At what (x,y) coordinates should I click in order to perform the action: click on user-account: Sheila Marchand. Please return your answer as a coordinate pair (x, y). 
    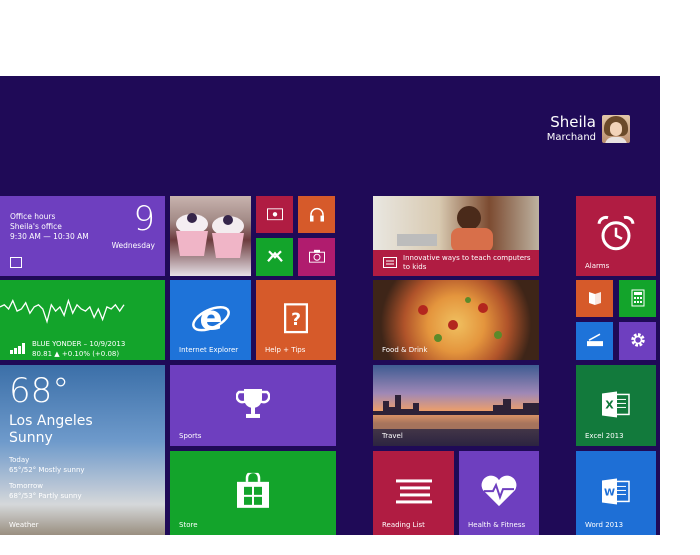
    Looking at the image, I should click on (570, 129).